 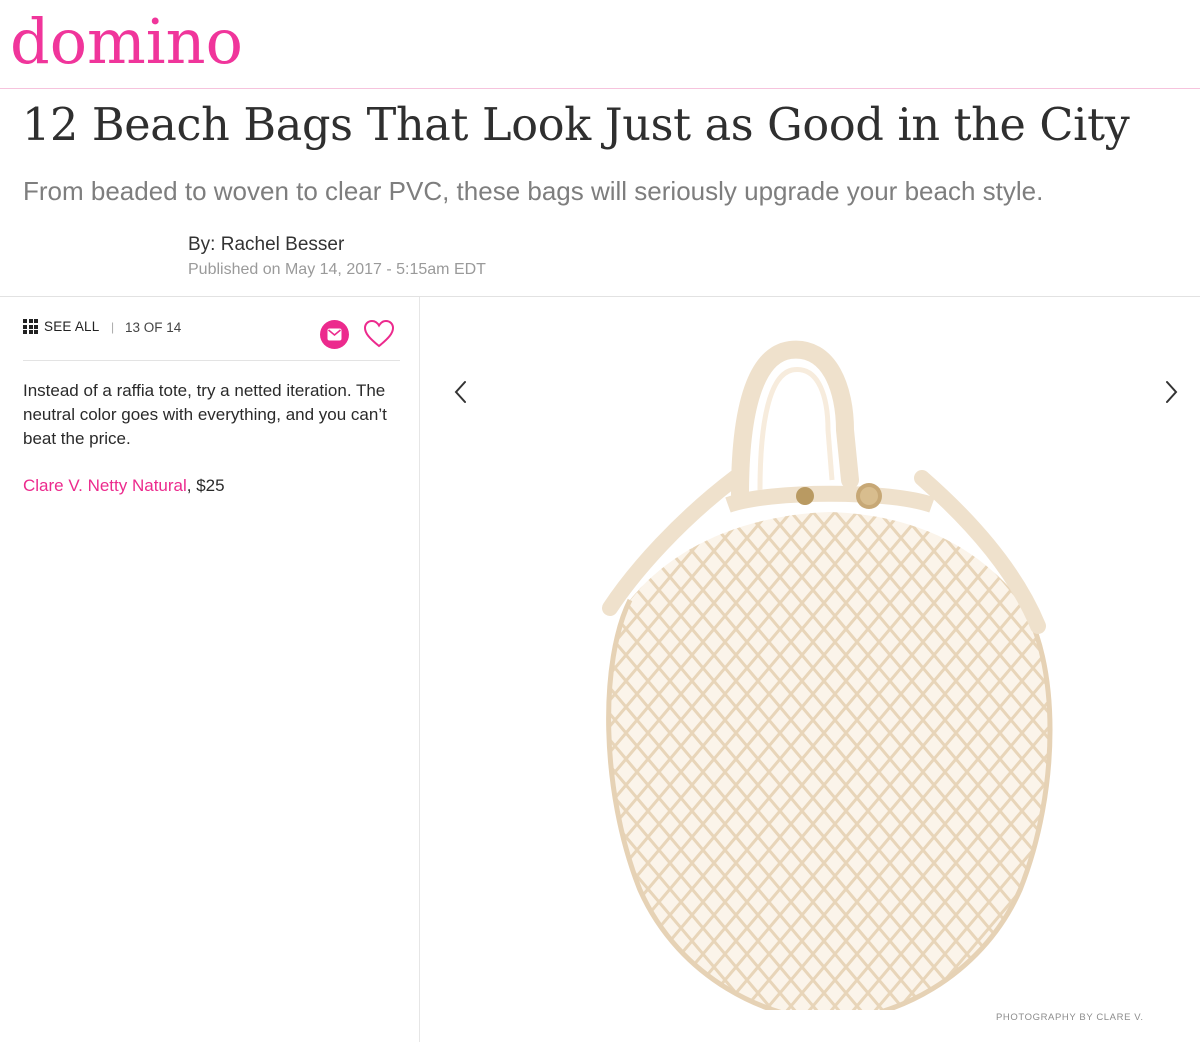 I want to click on next-slide-button, so click(x=1170, y=392).